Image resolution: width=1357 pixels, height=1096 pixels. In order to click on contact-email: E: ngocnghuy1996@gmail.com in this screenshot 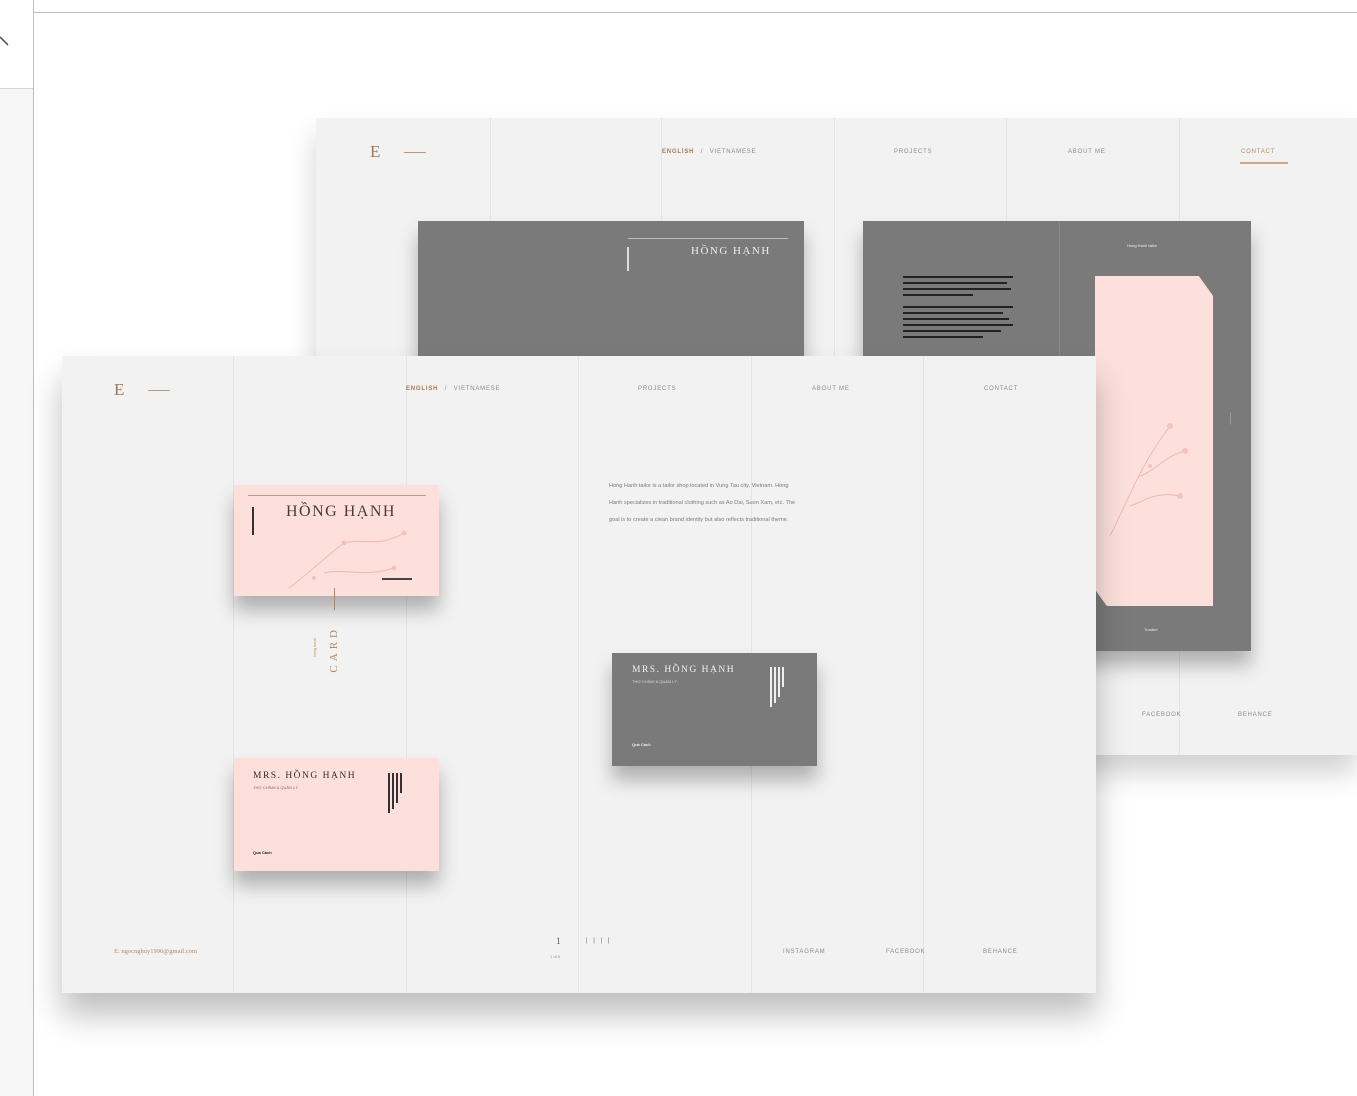, I will do `click(155, 951)`.